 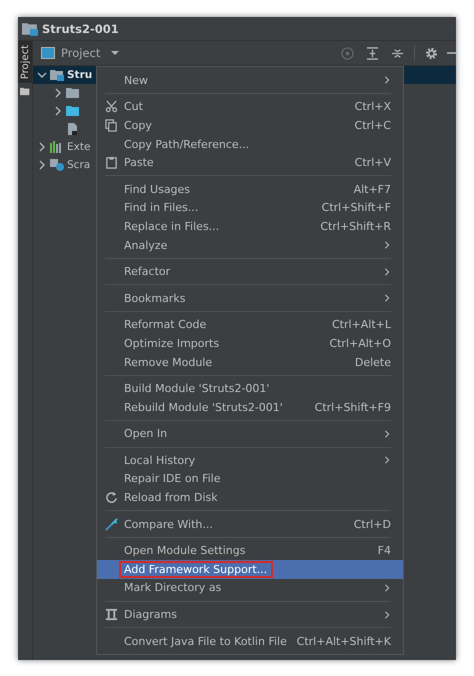 What do you see at coordinates (343, 641) in the screenshot?
I see `shortcut-label: Ctrl+Alt+Shift+K` at bounding box center [343, 641].